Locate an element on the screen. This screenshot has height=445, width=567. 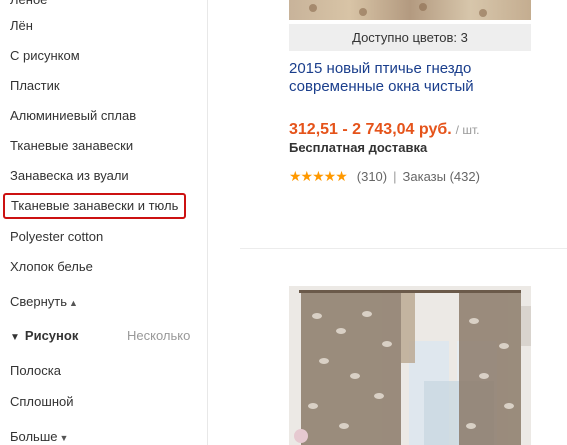
sidebar-item-curtains-and-tulle: Тканевые занавески и тюль is located at coordinates (95, 206).